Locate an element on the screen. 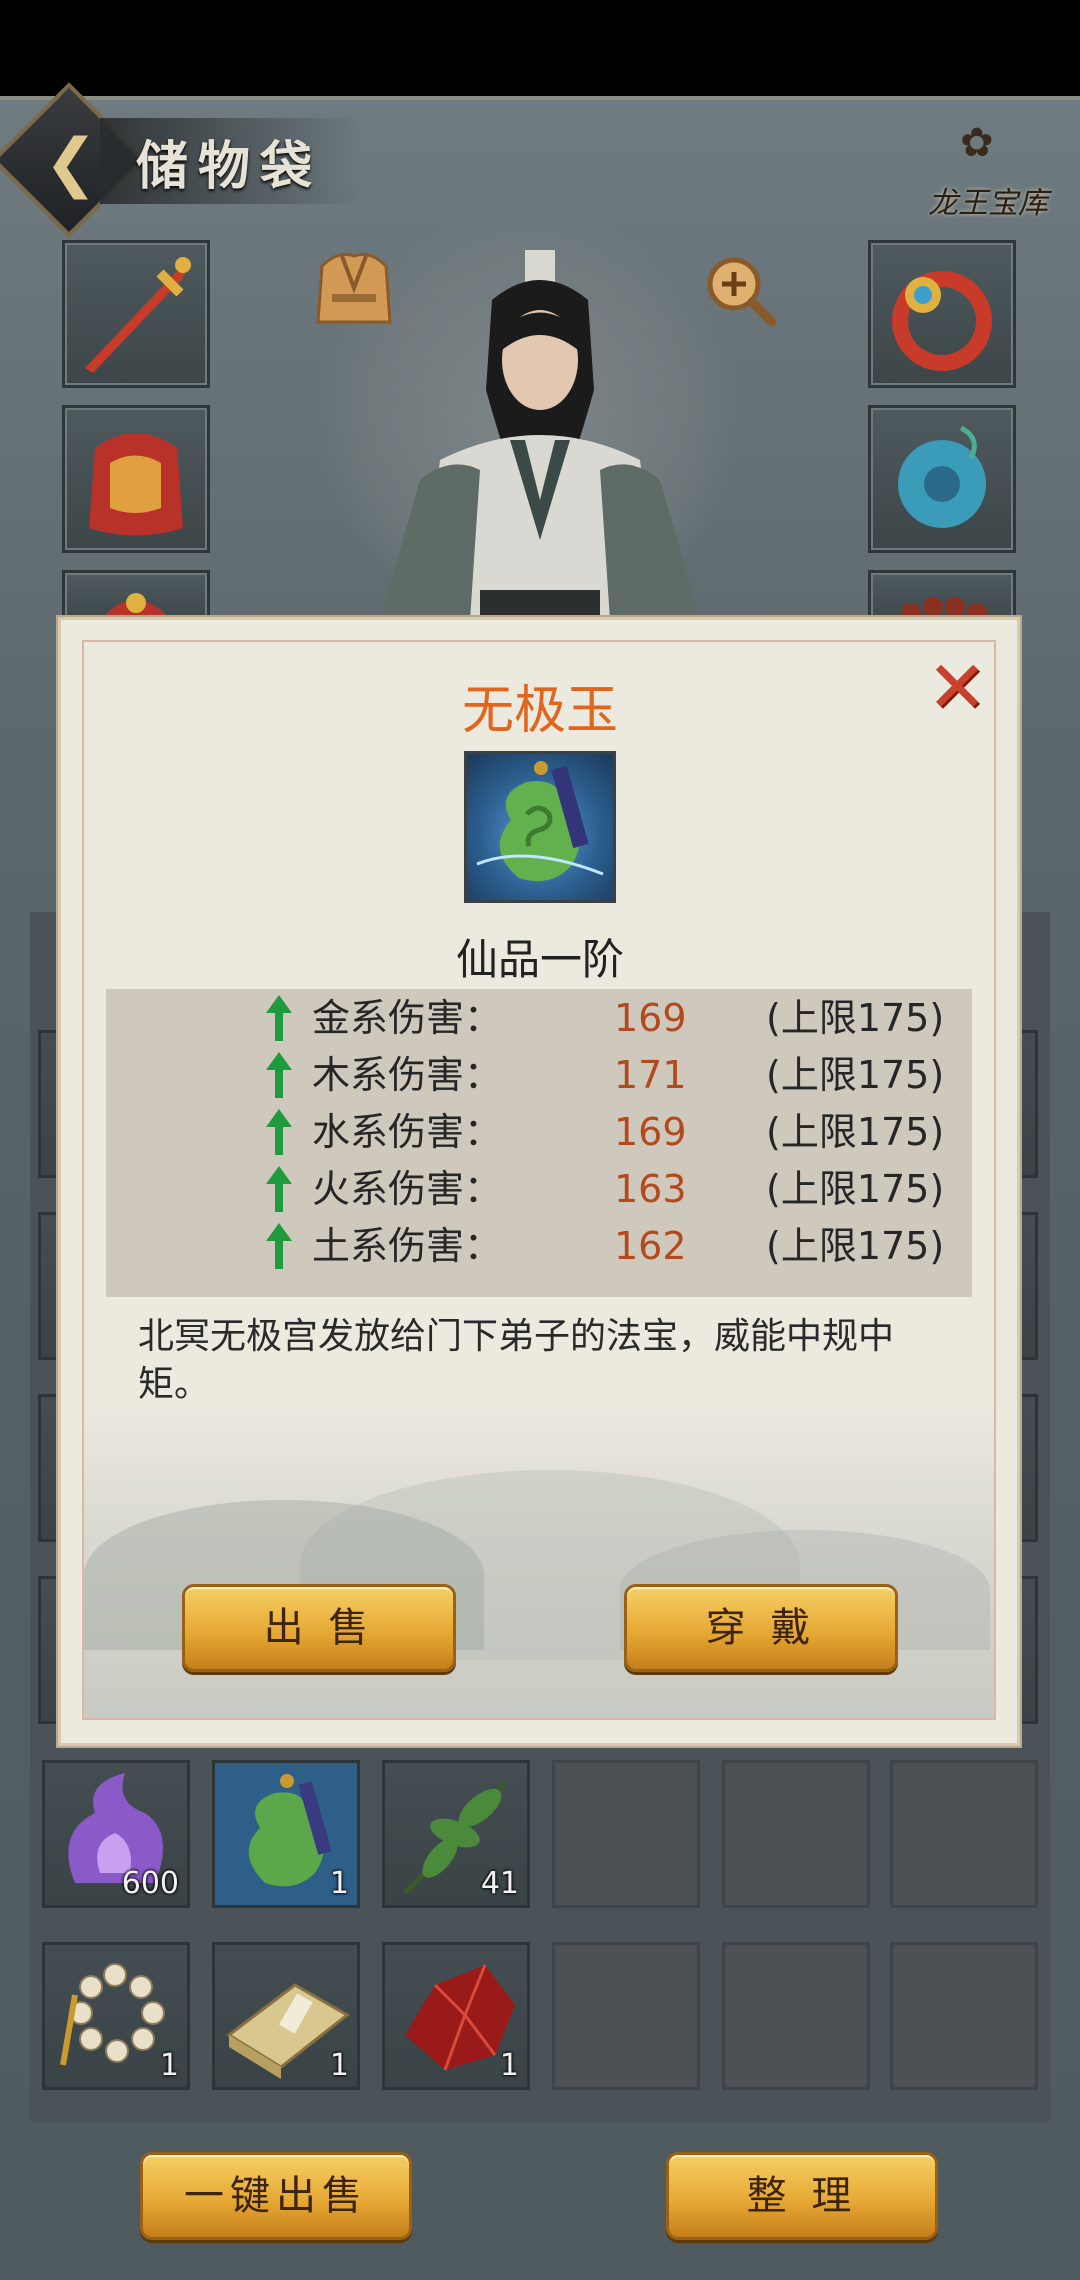  inventory-slot-herb: 41 is located at coordinates (456, 1834).